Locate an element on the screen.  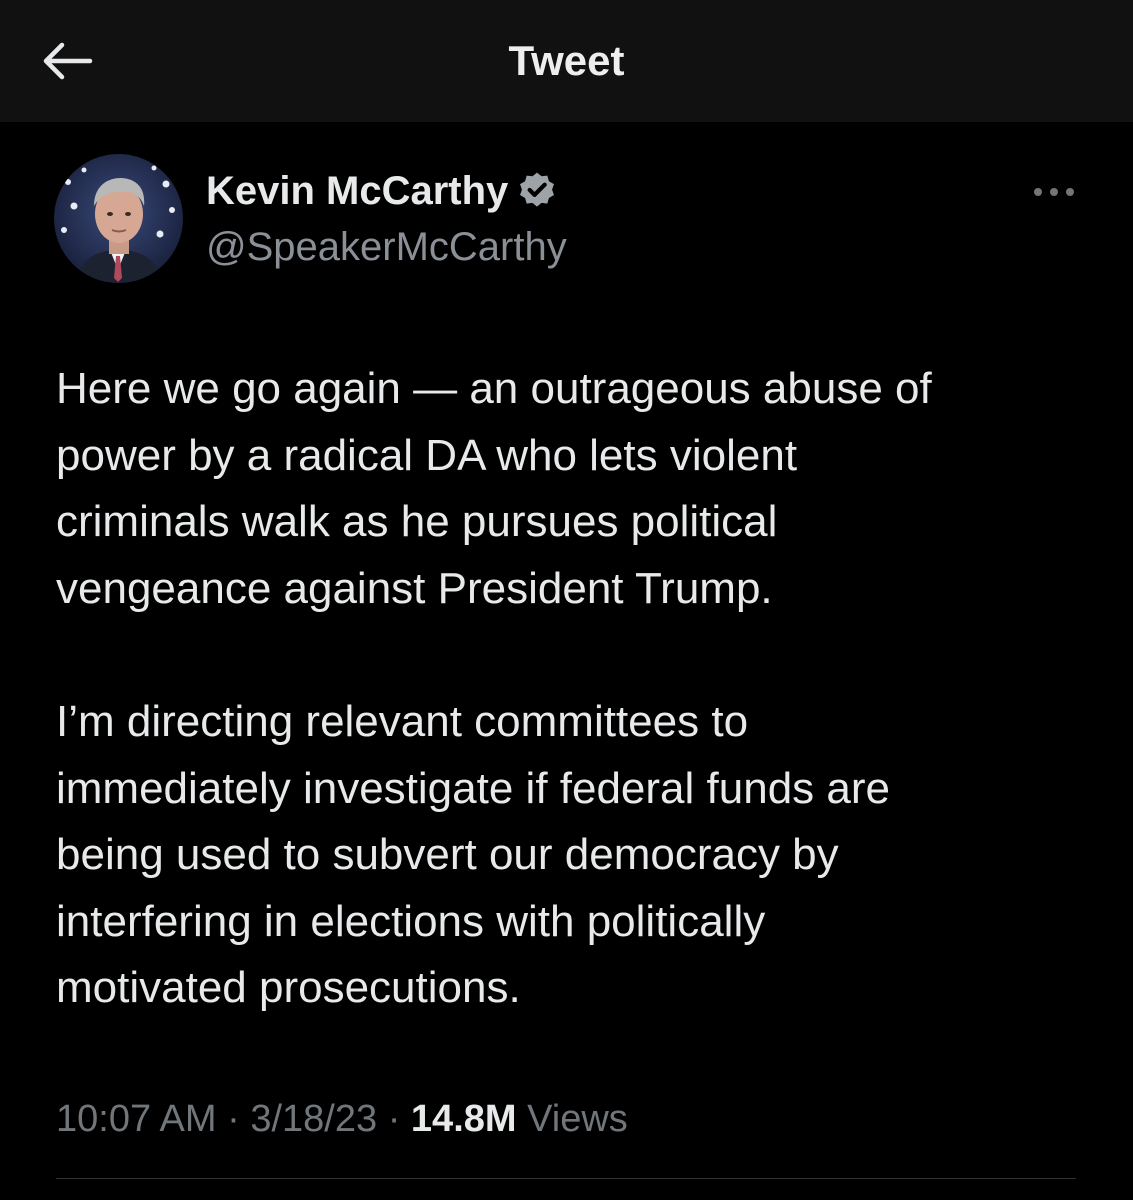
tweet-paragraph-gap is located at coordinates (566, 655).